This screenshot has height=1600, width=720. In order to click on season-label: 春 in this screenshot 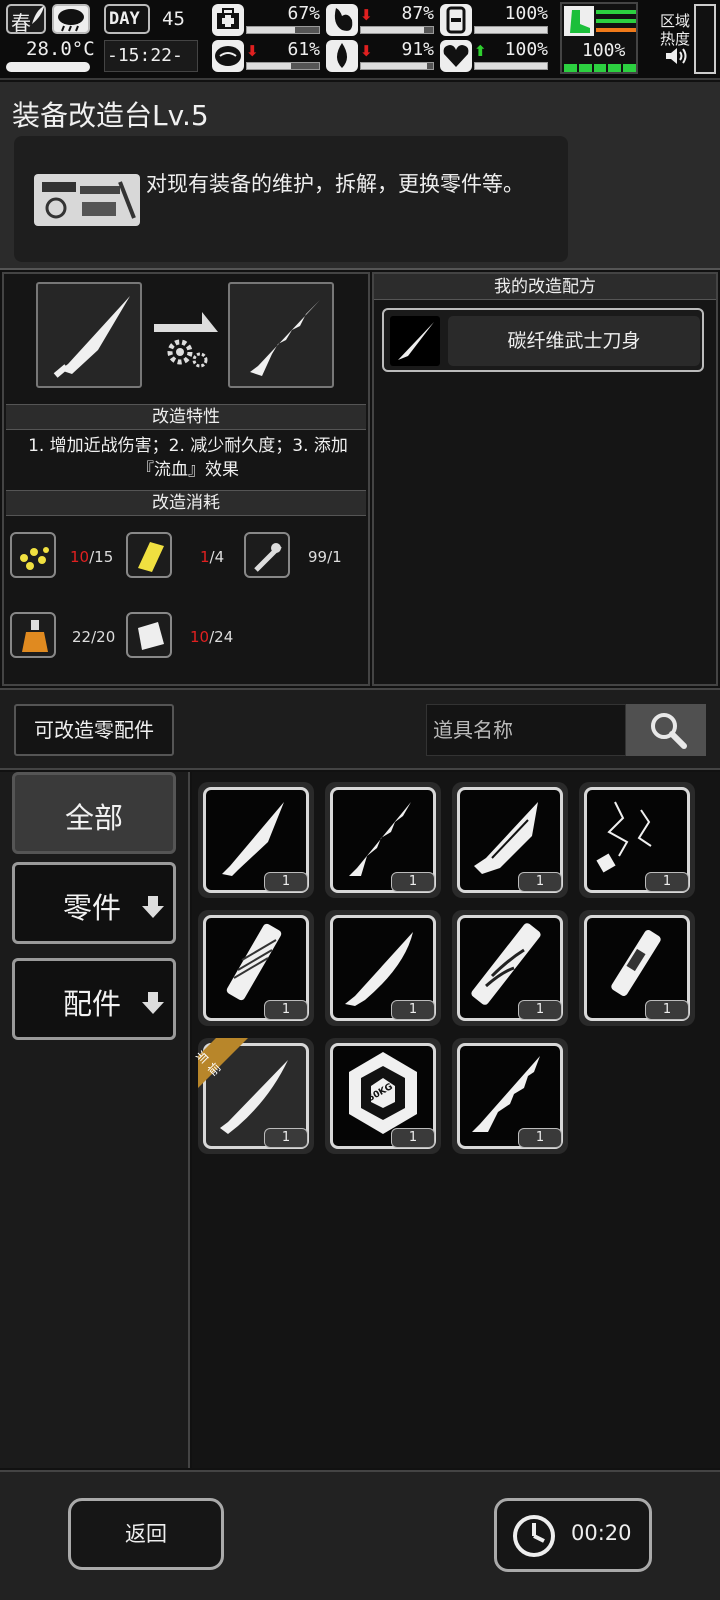, I will do `click(21, 23)`.